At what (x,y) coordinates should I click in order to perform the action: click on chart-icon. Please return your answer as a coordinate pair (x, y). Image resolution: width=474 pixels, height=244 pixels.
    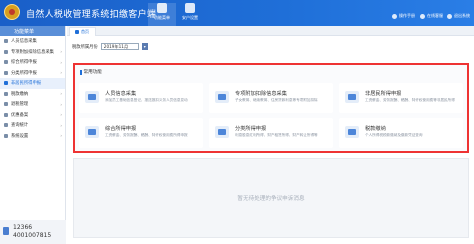
    Looking at the image, I should click on (6, 125).